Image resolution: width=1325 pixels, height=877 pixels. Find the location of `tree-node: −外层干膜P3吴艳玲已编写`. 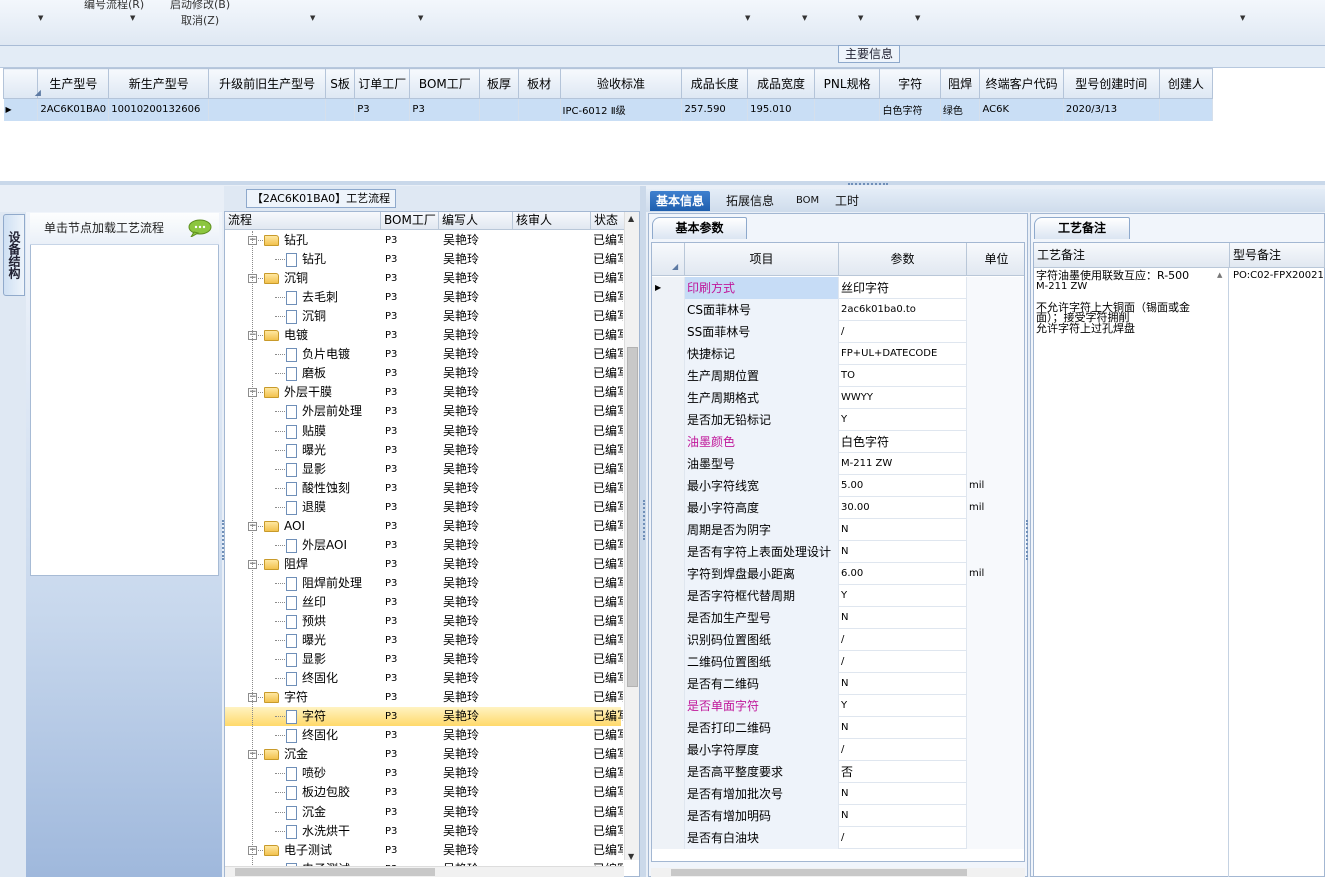

tree-node: −外层干膜P3吴艳玲已编写 is located at coordinates (424, 392).